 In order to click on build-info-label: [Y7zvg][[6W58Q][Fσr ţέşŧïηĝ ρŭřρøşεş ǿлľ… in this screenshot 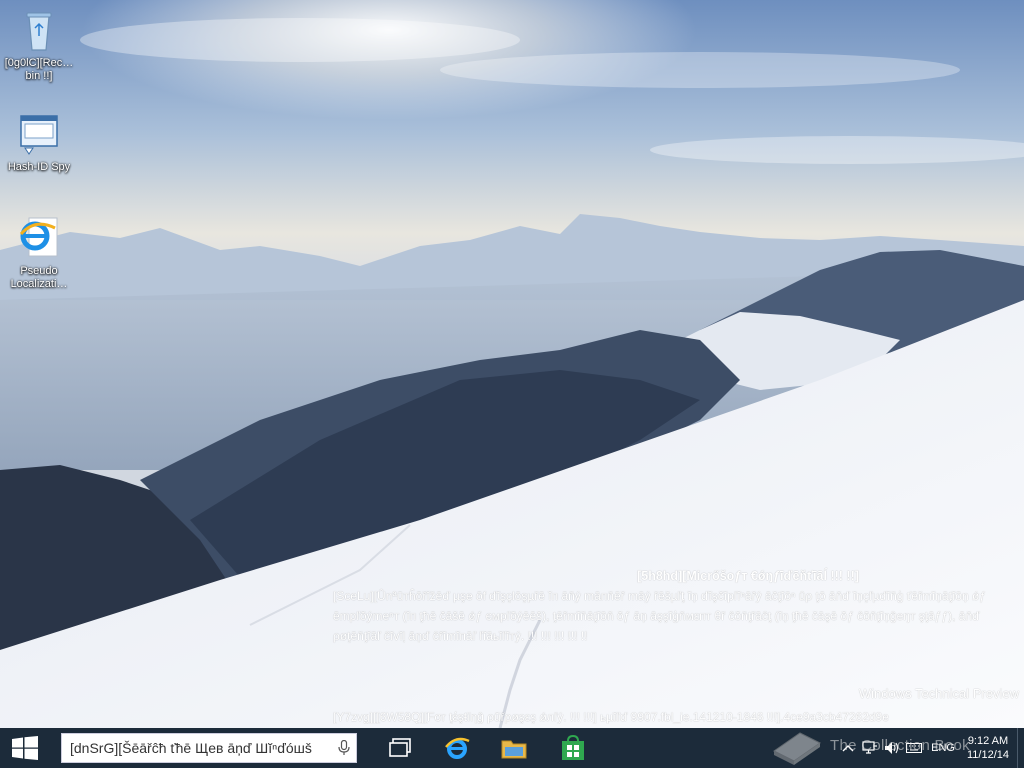, I will do `click(611, 717)`.